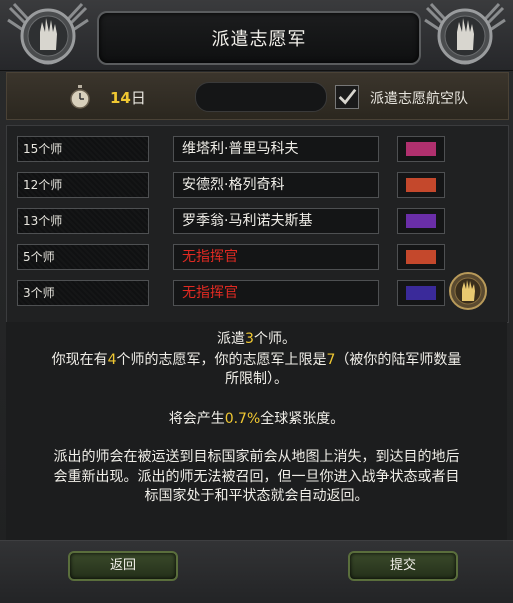 This screenshot has height=603, width=513. Describe the element at coordinates (261, 97) in the screenshot. I see `empty-slot` at that location.